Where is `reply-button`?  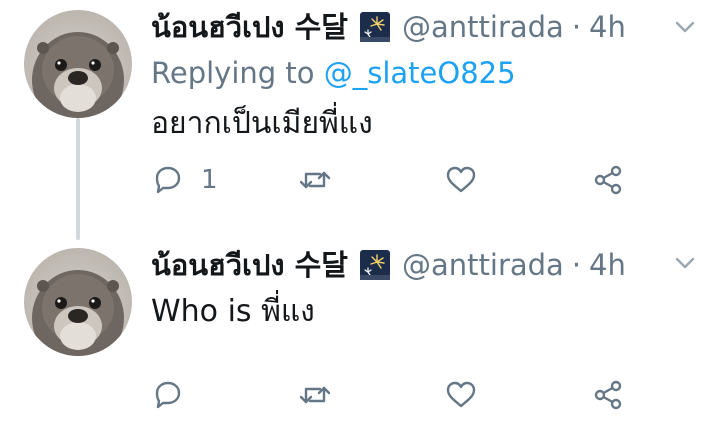
reply-button is located at coordinates (176, 395).